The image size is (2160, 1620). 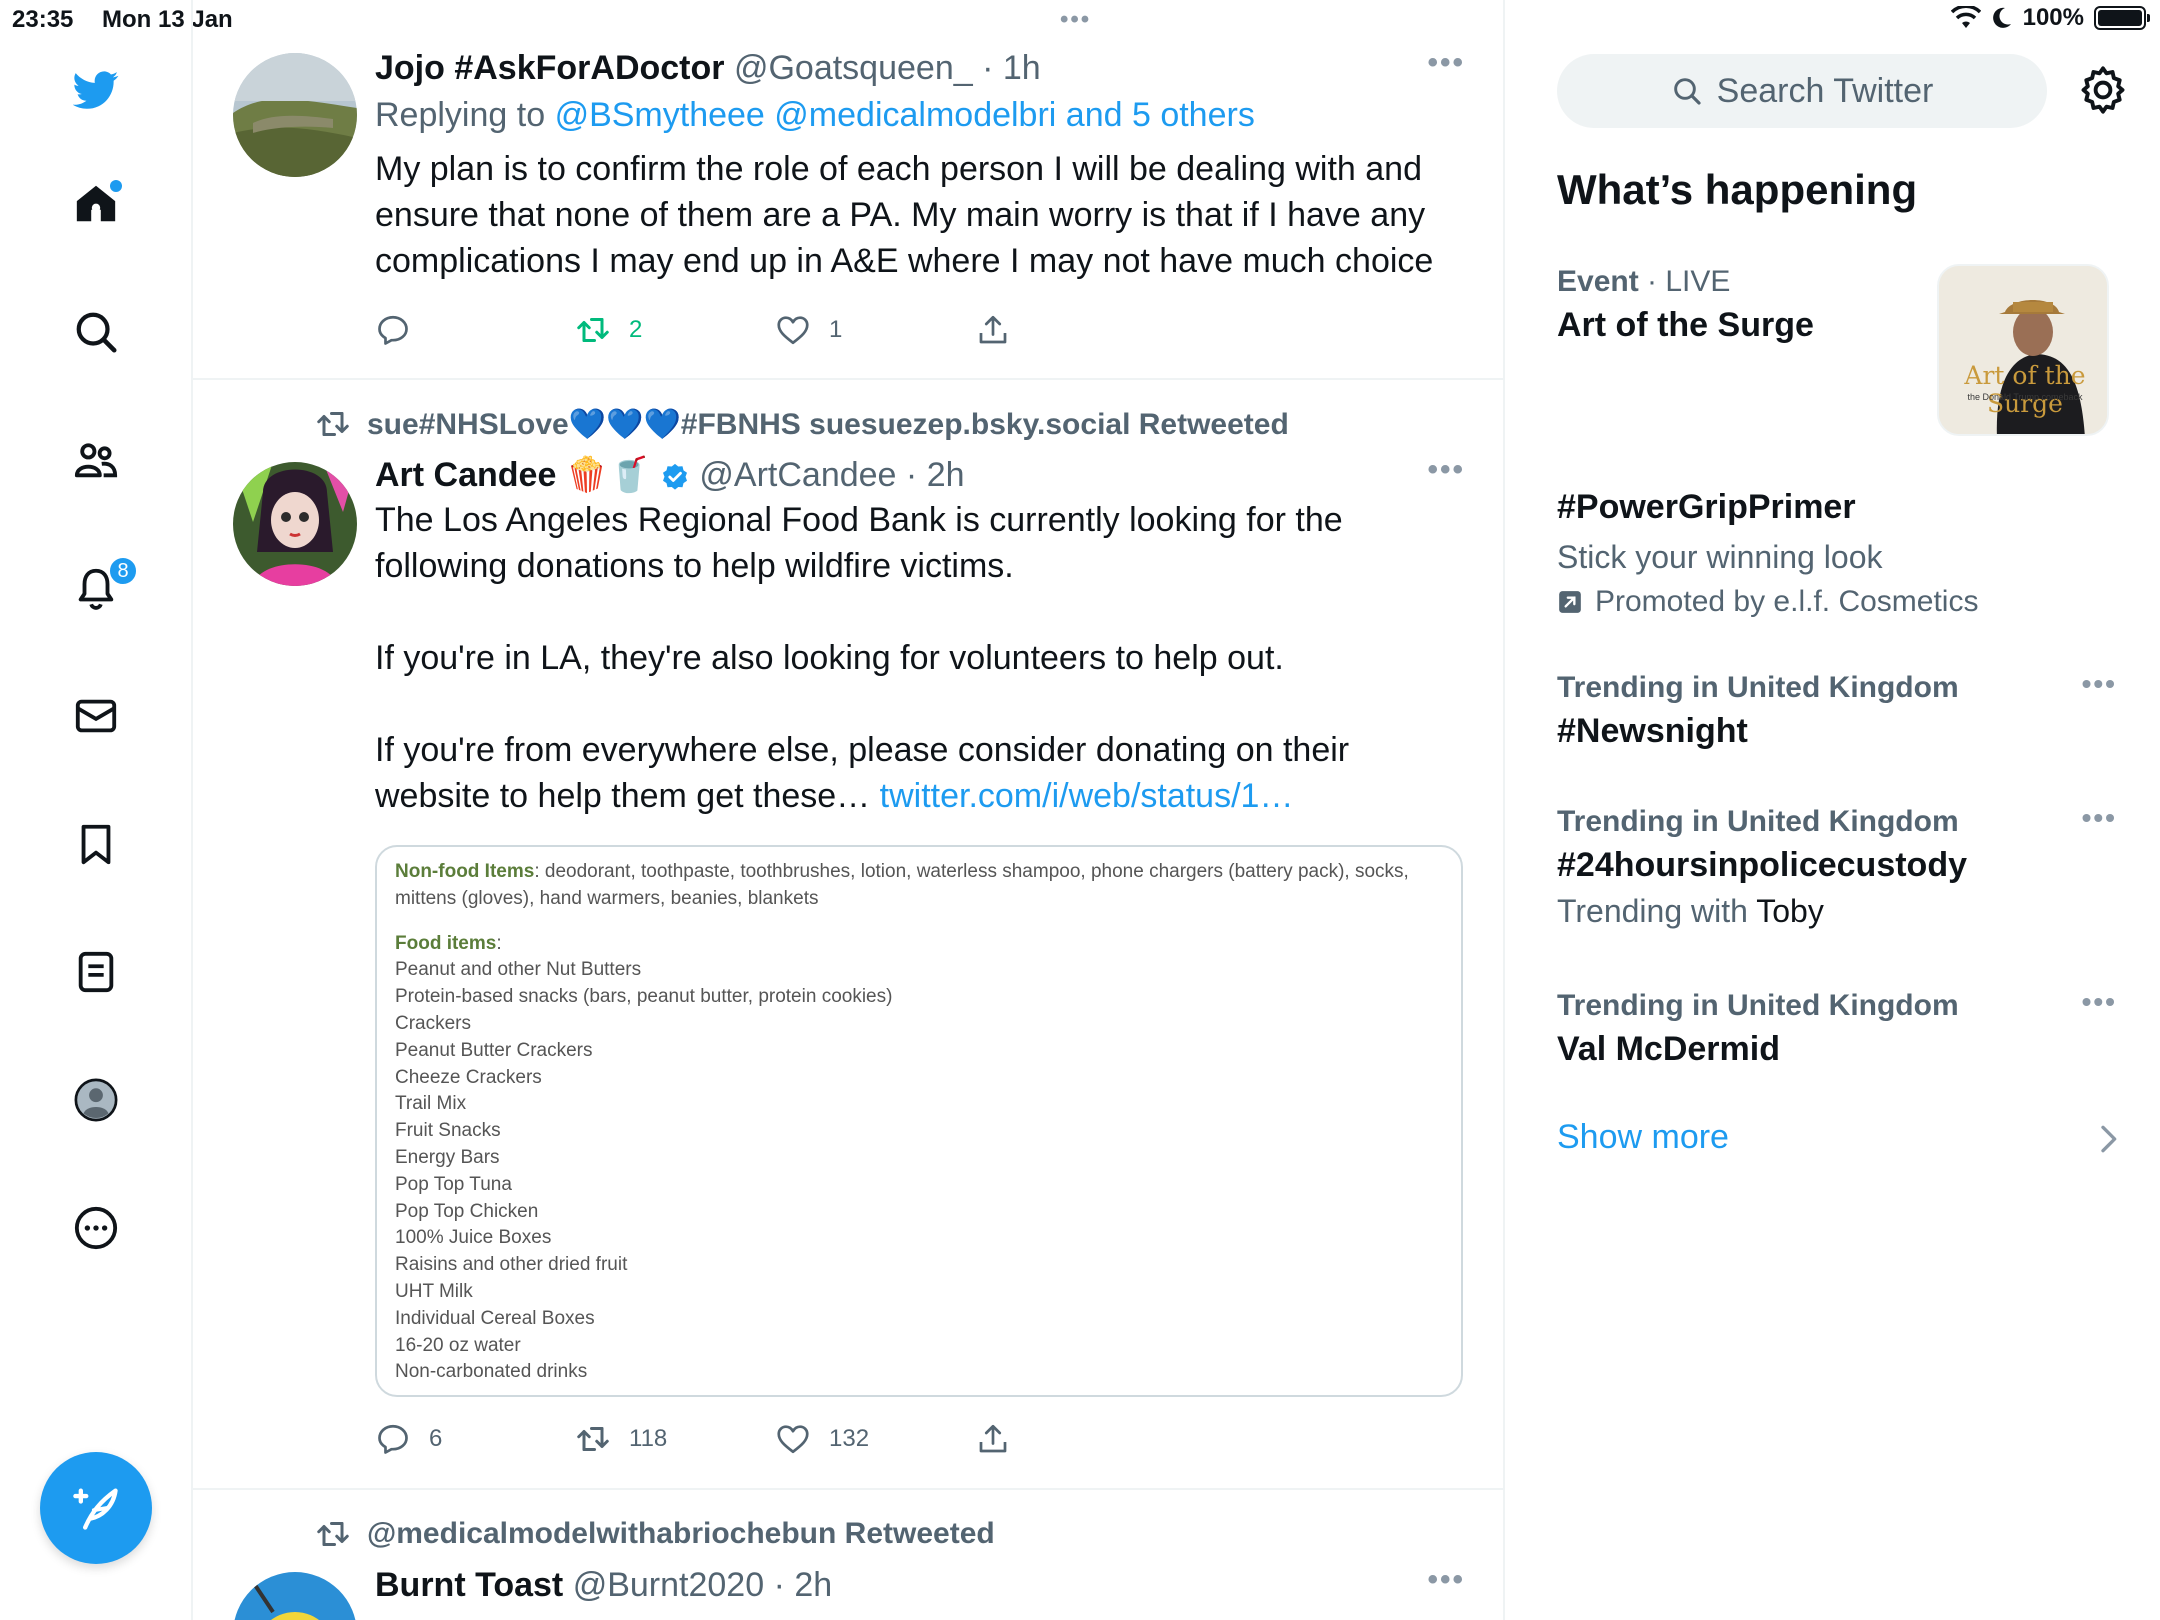 I want to click on tweet-body: Burnt Toast @Burnt2020 · 2h •••, so click(x=920, y=1585).